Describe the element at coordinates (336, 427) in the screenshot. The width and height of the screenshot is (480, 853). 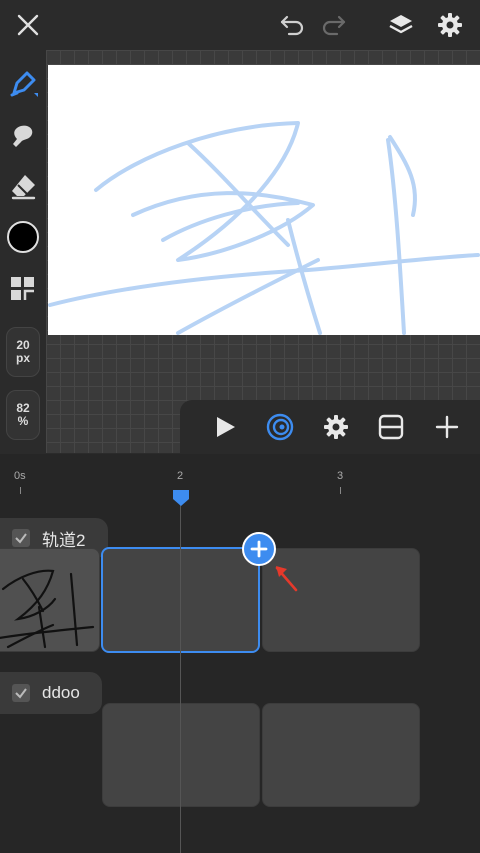
I see `playback-settings-icon` at that location.